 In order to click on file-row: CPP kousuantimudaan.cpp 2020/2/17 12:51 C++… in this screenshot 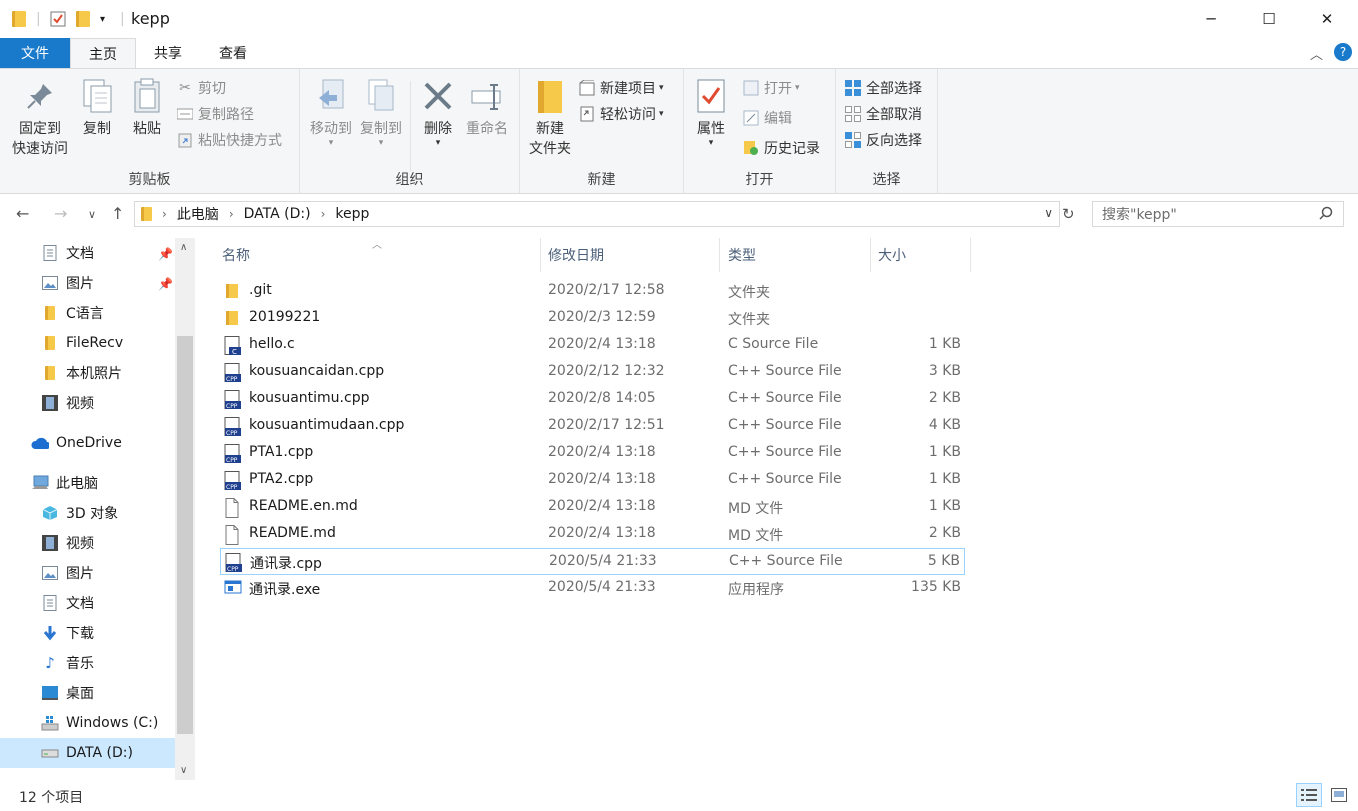, I will do `click(592, 426)`.